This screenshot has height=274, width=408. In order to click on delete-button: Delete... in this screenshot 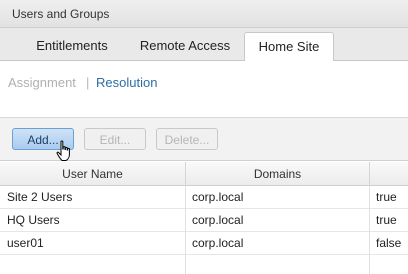, I will do `click(187, 139)`.